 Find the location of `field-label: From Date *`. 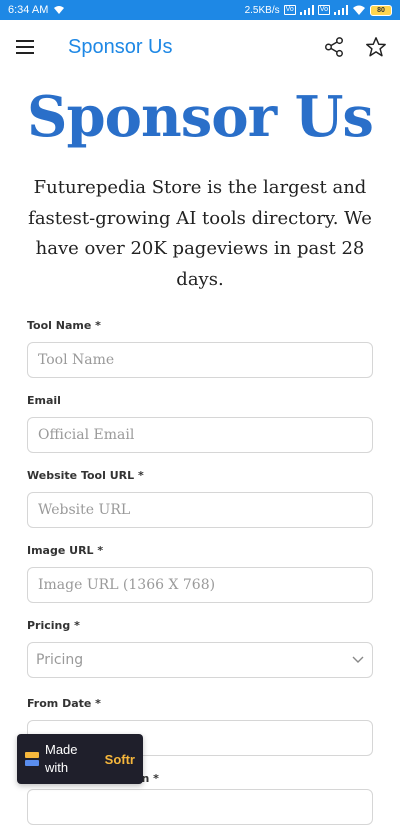

field-label: From Date * is located at coordinates (64, 703).